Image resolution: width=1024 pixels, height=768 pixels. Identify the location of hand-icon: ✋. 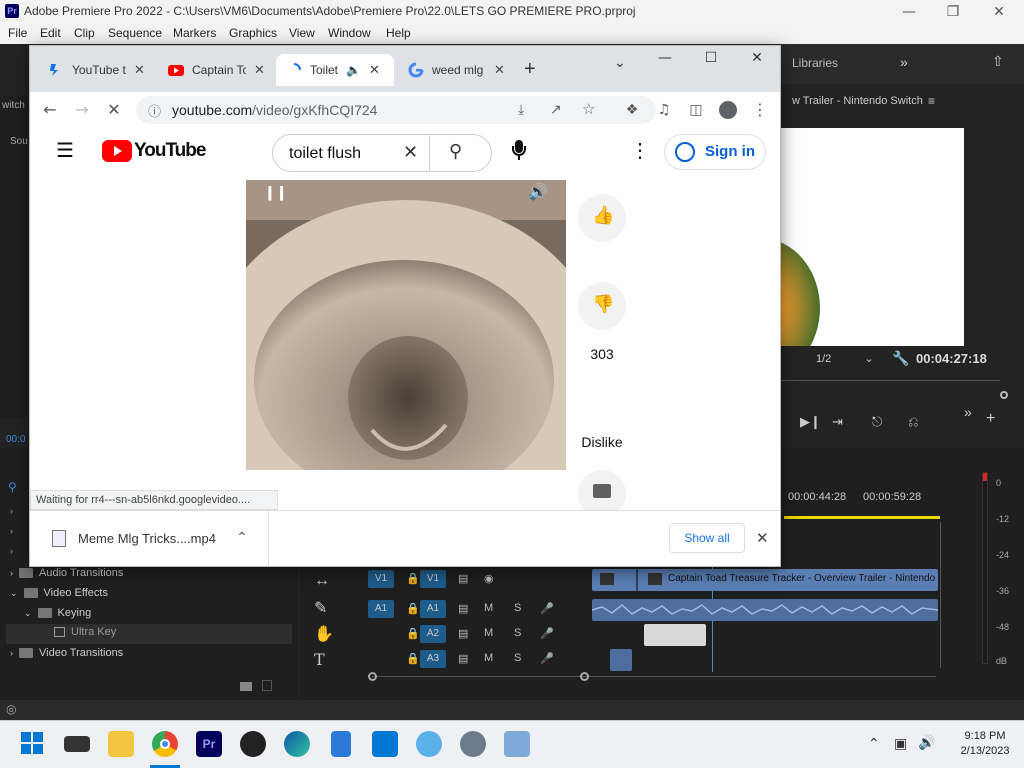
(326, 637).